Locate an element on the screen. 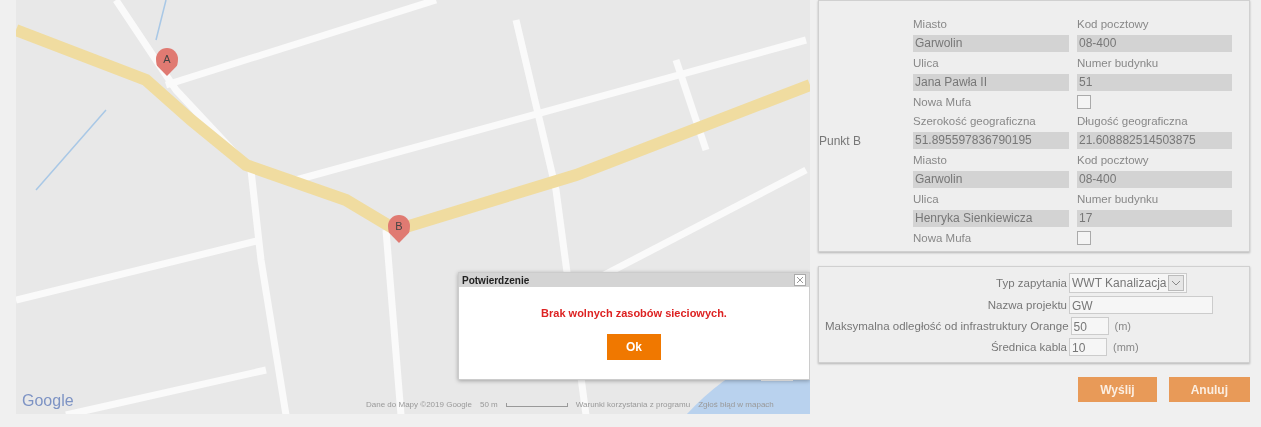 The width and height of the screenshot is (1261, 427). field-label: Maksymalna odległość od infrastruktury Orange is located at coordinates (947, 326).